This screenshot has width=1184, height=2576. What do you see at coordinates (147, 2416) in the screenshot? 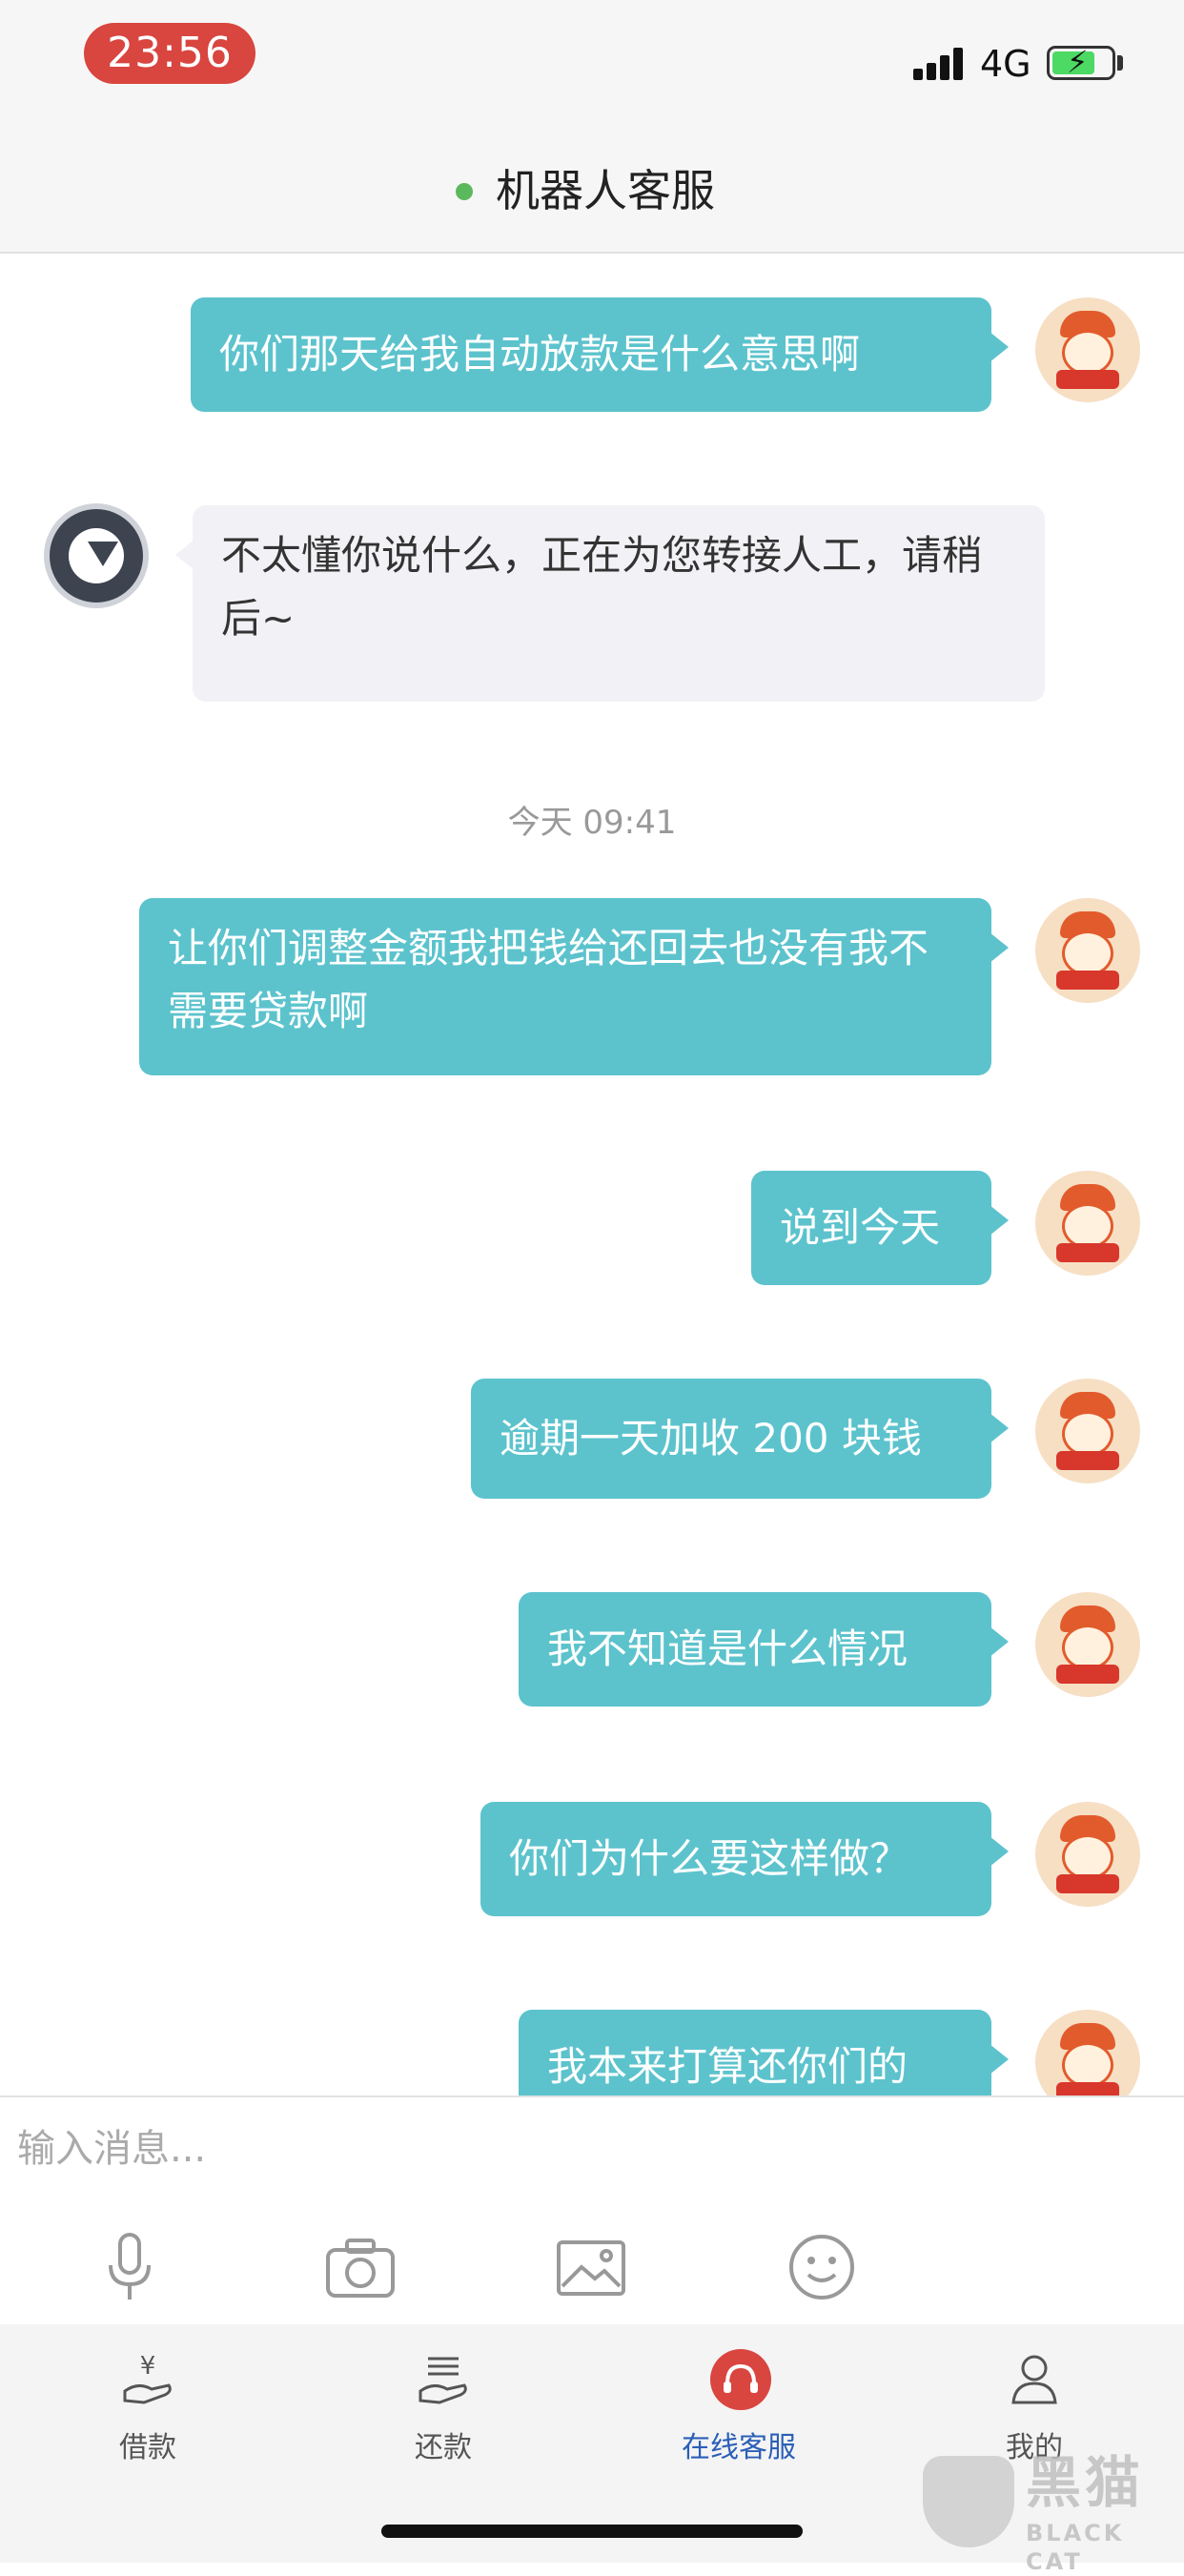
I see `tab-loan: ¥ 借款` at bounding box center [147, 2416].